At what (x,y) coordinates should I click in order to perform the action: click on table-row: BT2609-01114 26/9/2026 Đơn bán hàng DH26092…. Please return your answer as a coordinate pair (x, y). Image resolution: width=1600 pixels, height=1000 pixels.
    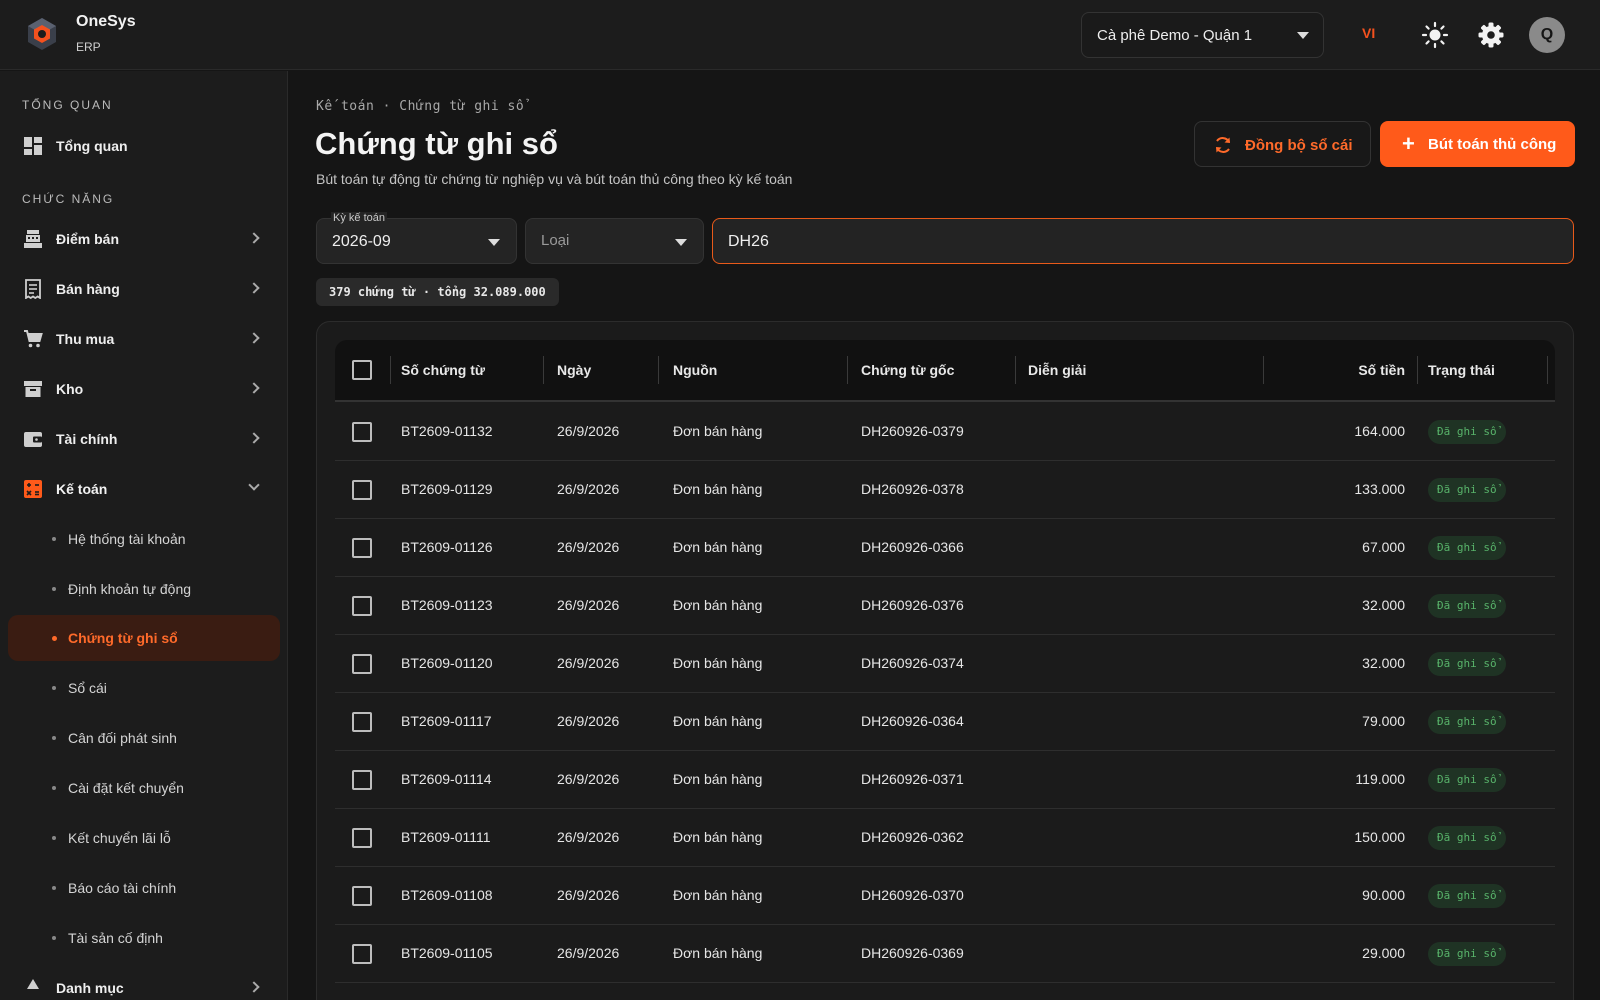
    Looking at the image, I should click on (945, 780).